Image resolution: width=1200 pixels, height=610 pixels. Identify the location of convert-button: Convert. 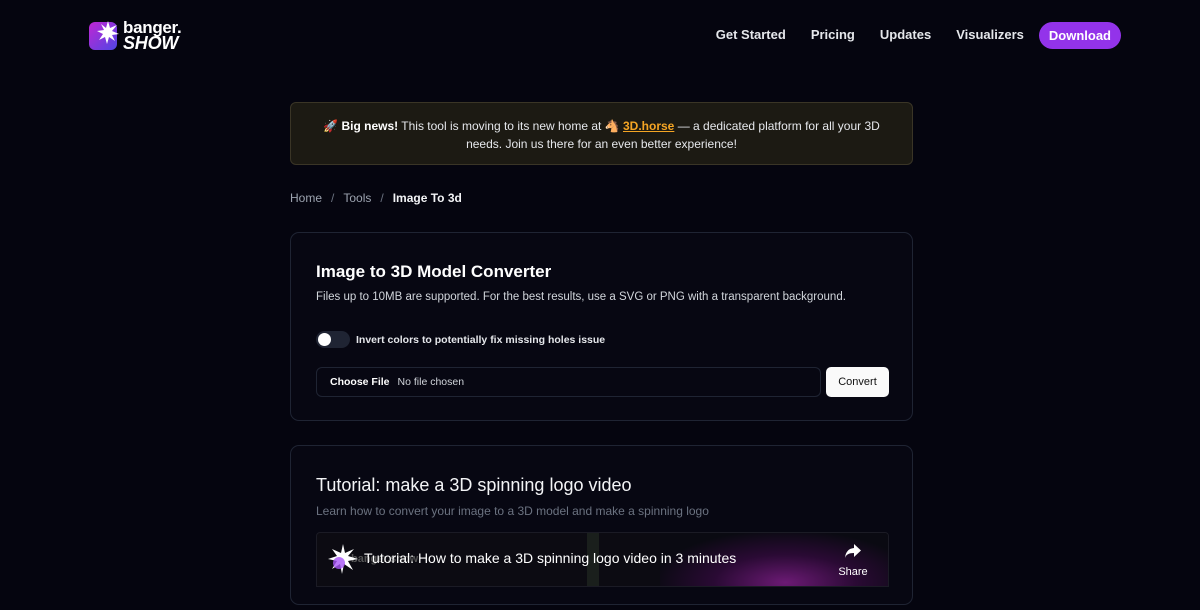
(857, 382).